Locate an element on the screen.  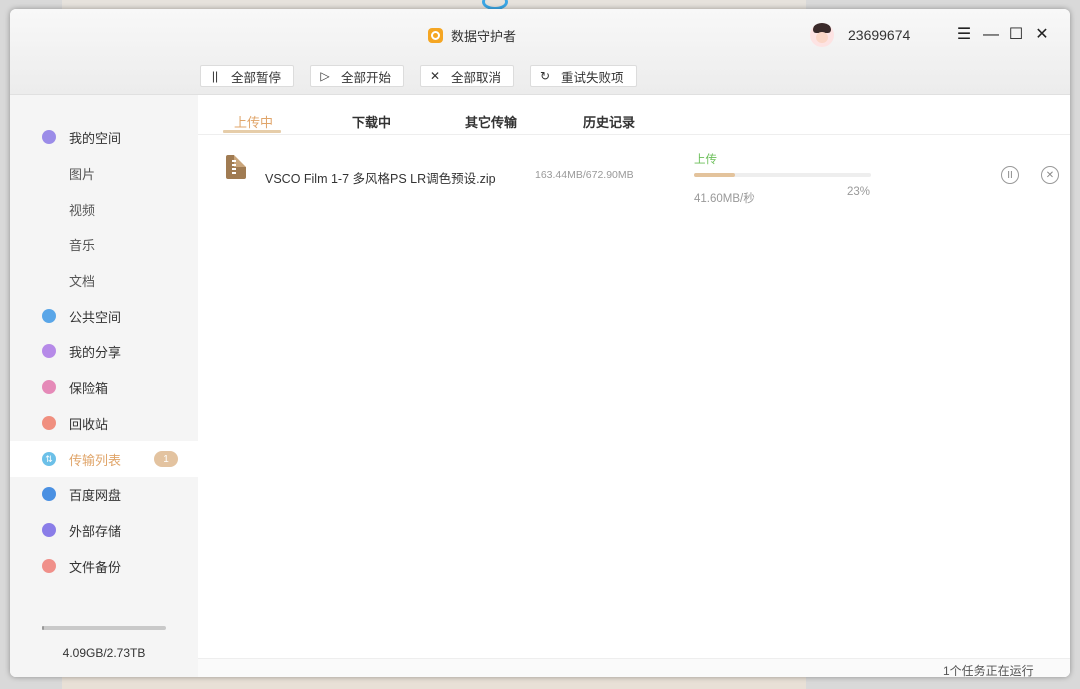
sidebar-item-baidu-pan: 百度网盘 is located at coordinates (104, 494).